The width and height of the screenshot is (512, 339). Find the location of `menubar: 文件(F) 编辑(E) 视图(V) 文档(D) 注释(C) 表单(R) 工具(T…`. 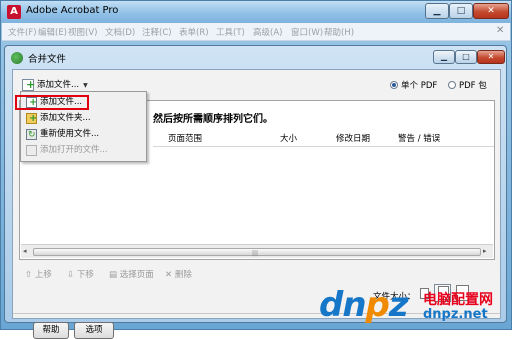

menubar: 文件(F) 编辑(E) 视图(V) 文档(D) 注释(C) 表单(R) 工具(T… is located at coordinates (256, 32).